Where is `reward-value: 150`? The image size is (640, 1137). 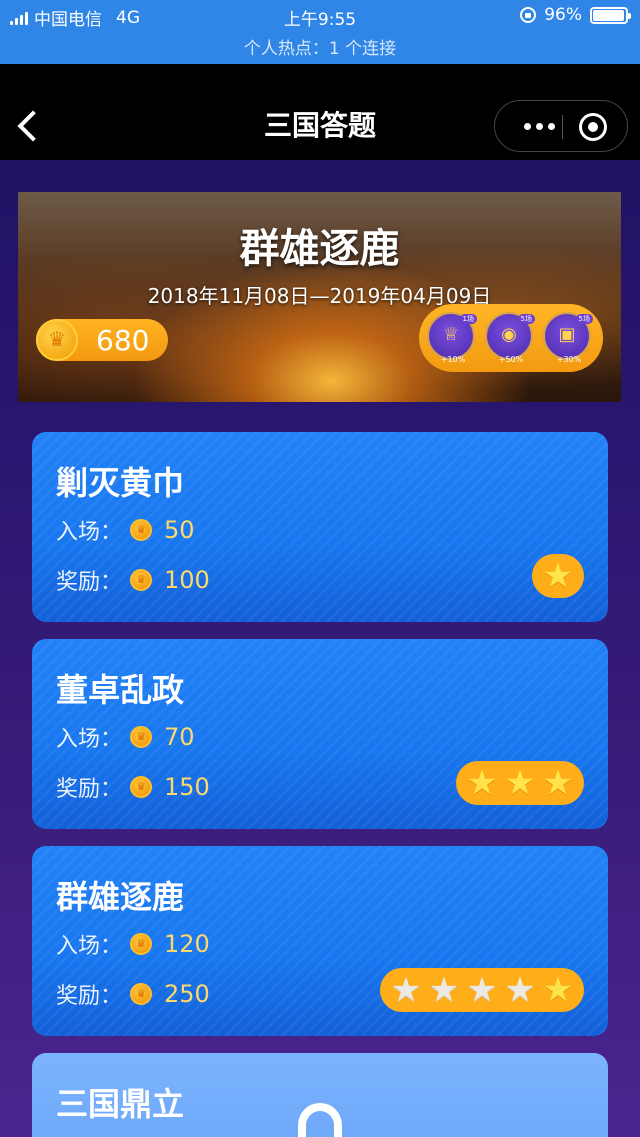
reward-value: 150 is located at coordinates (187, 787).